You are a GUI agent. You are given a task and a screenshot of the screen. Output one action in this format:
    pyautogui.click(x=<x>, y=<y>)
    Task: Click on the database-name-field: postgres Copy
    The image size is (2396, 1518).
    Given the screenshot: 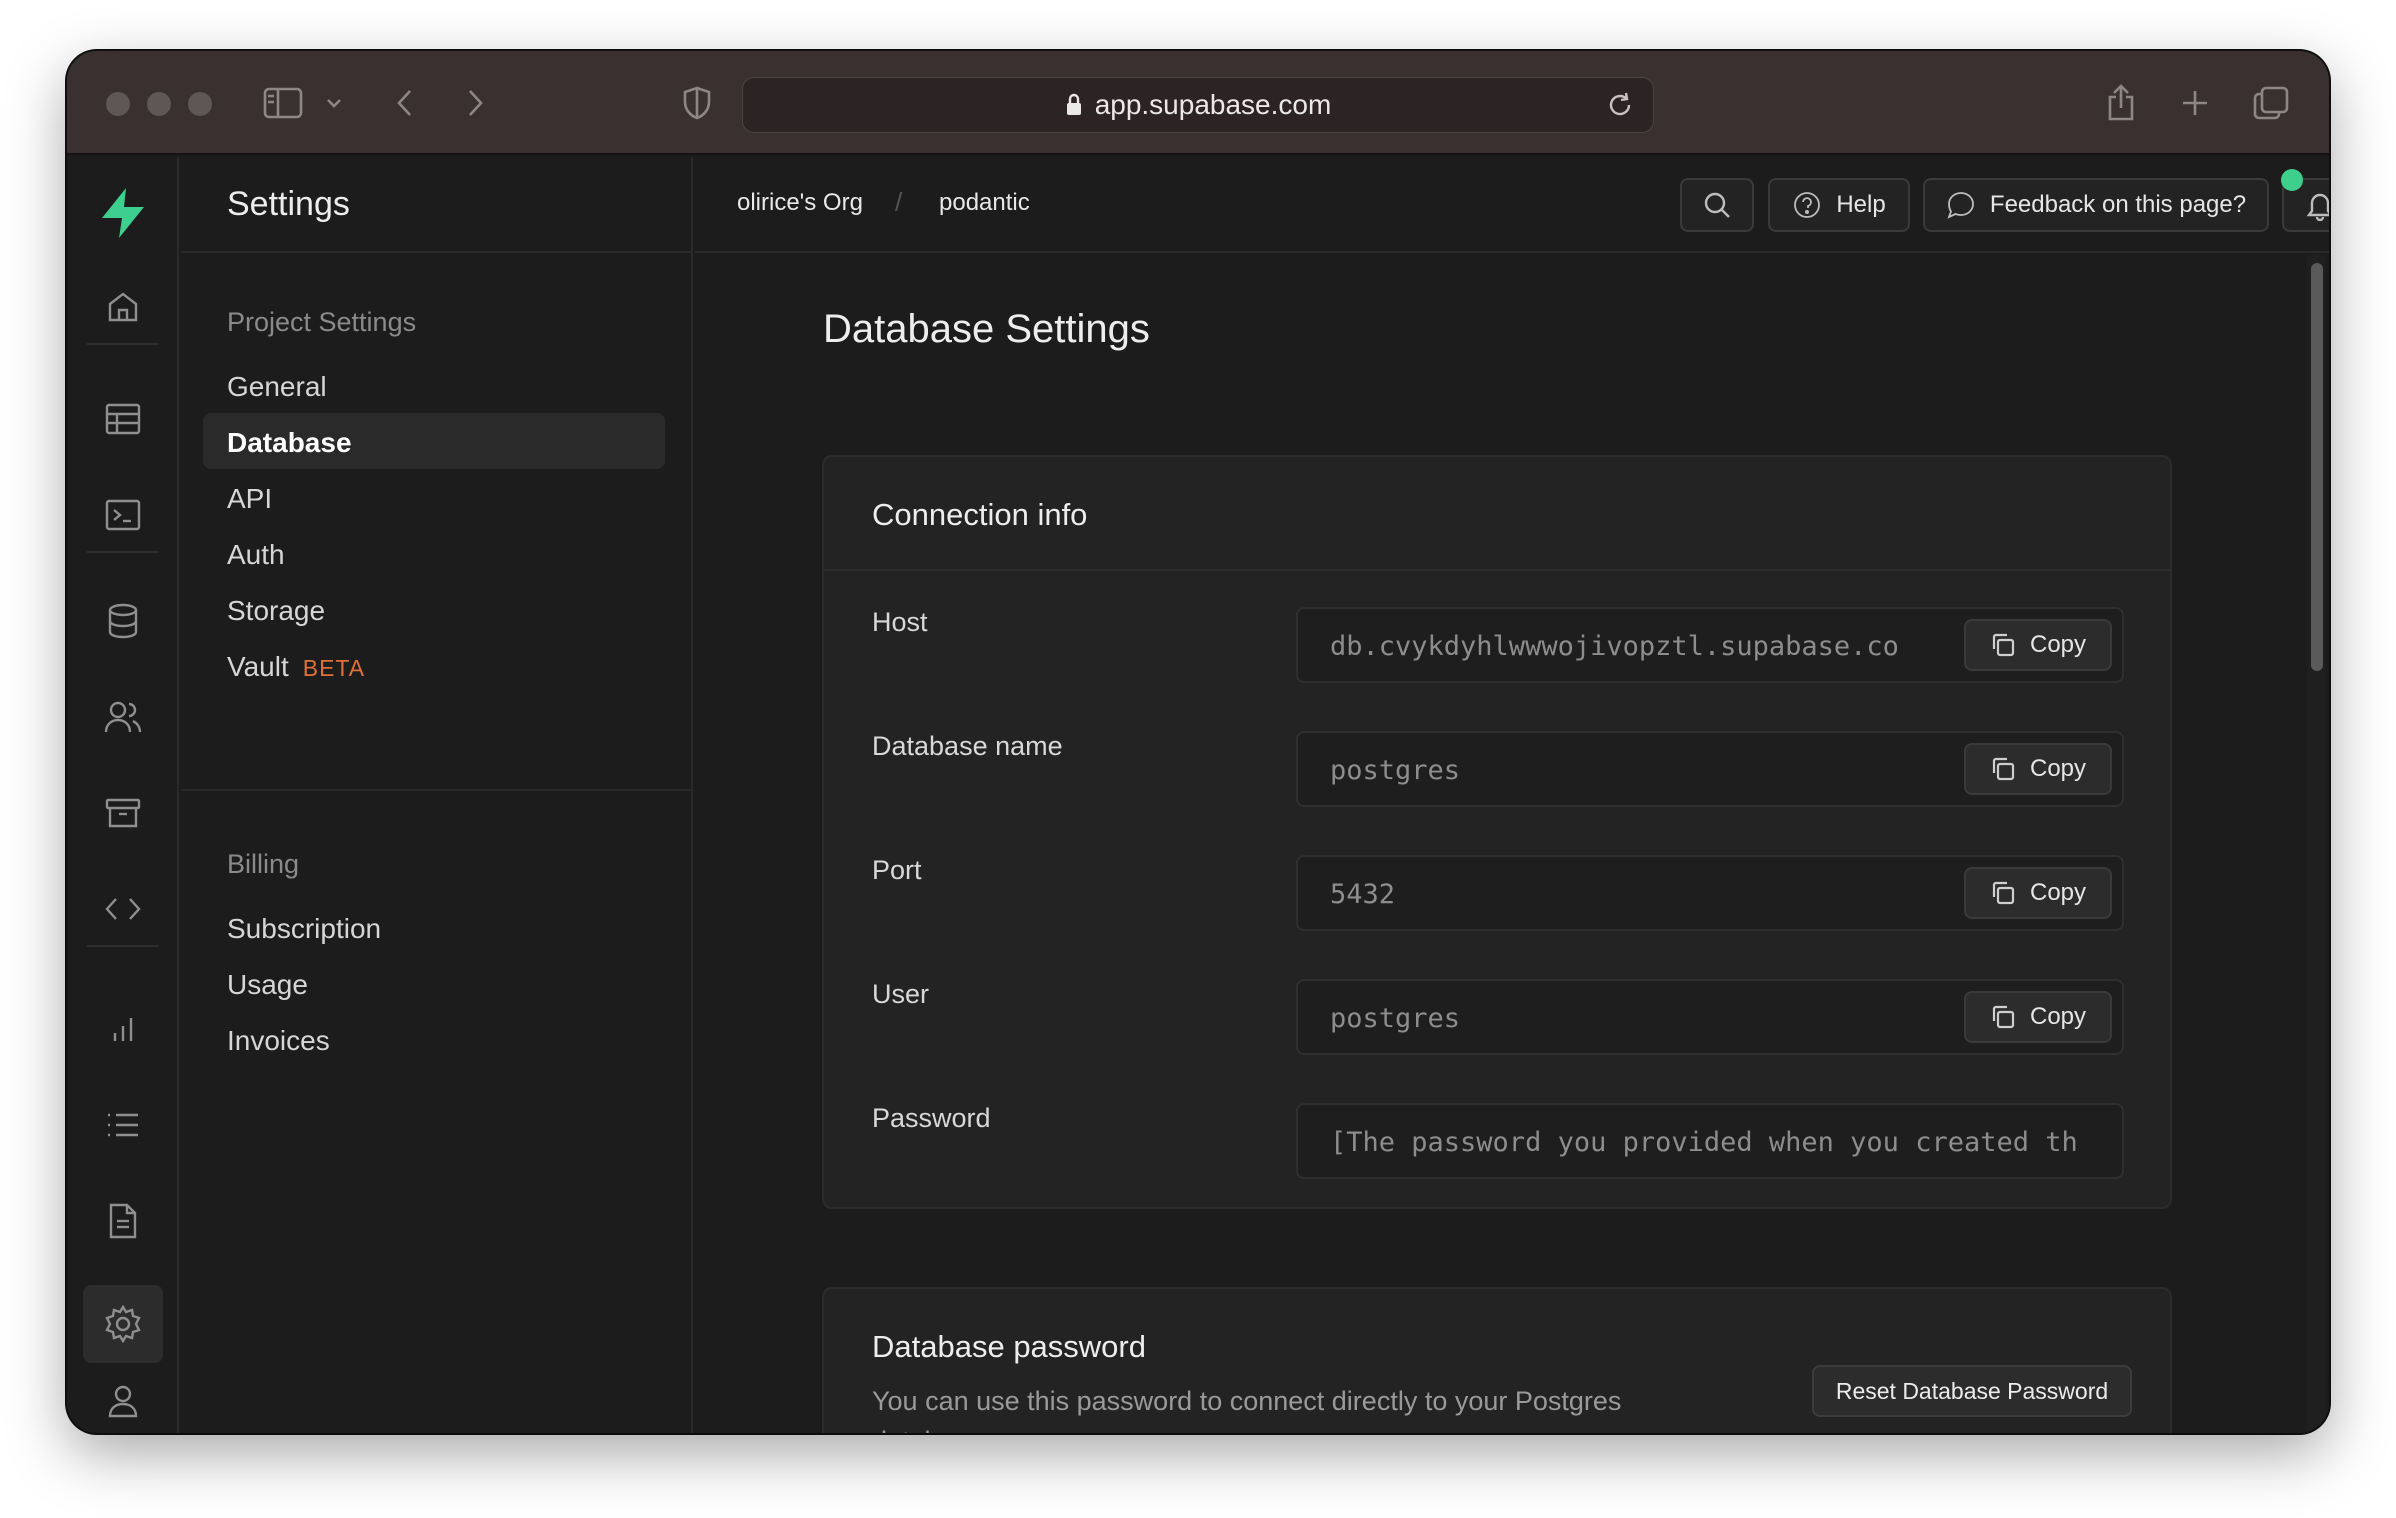 What is the action you would take?
    pyautogui.click(x=1710, y=769)
    